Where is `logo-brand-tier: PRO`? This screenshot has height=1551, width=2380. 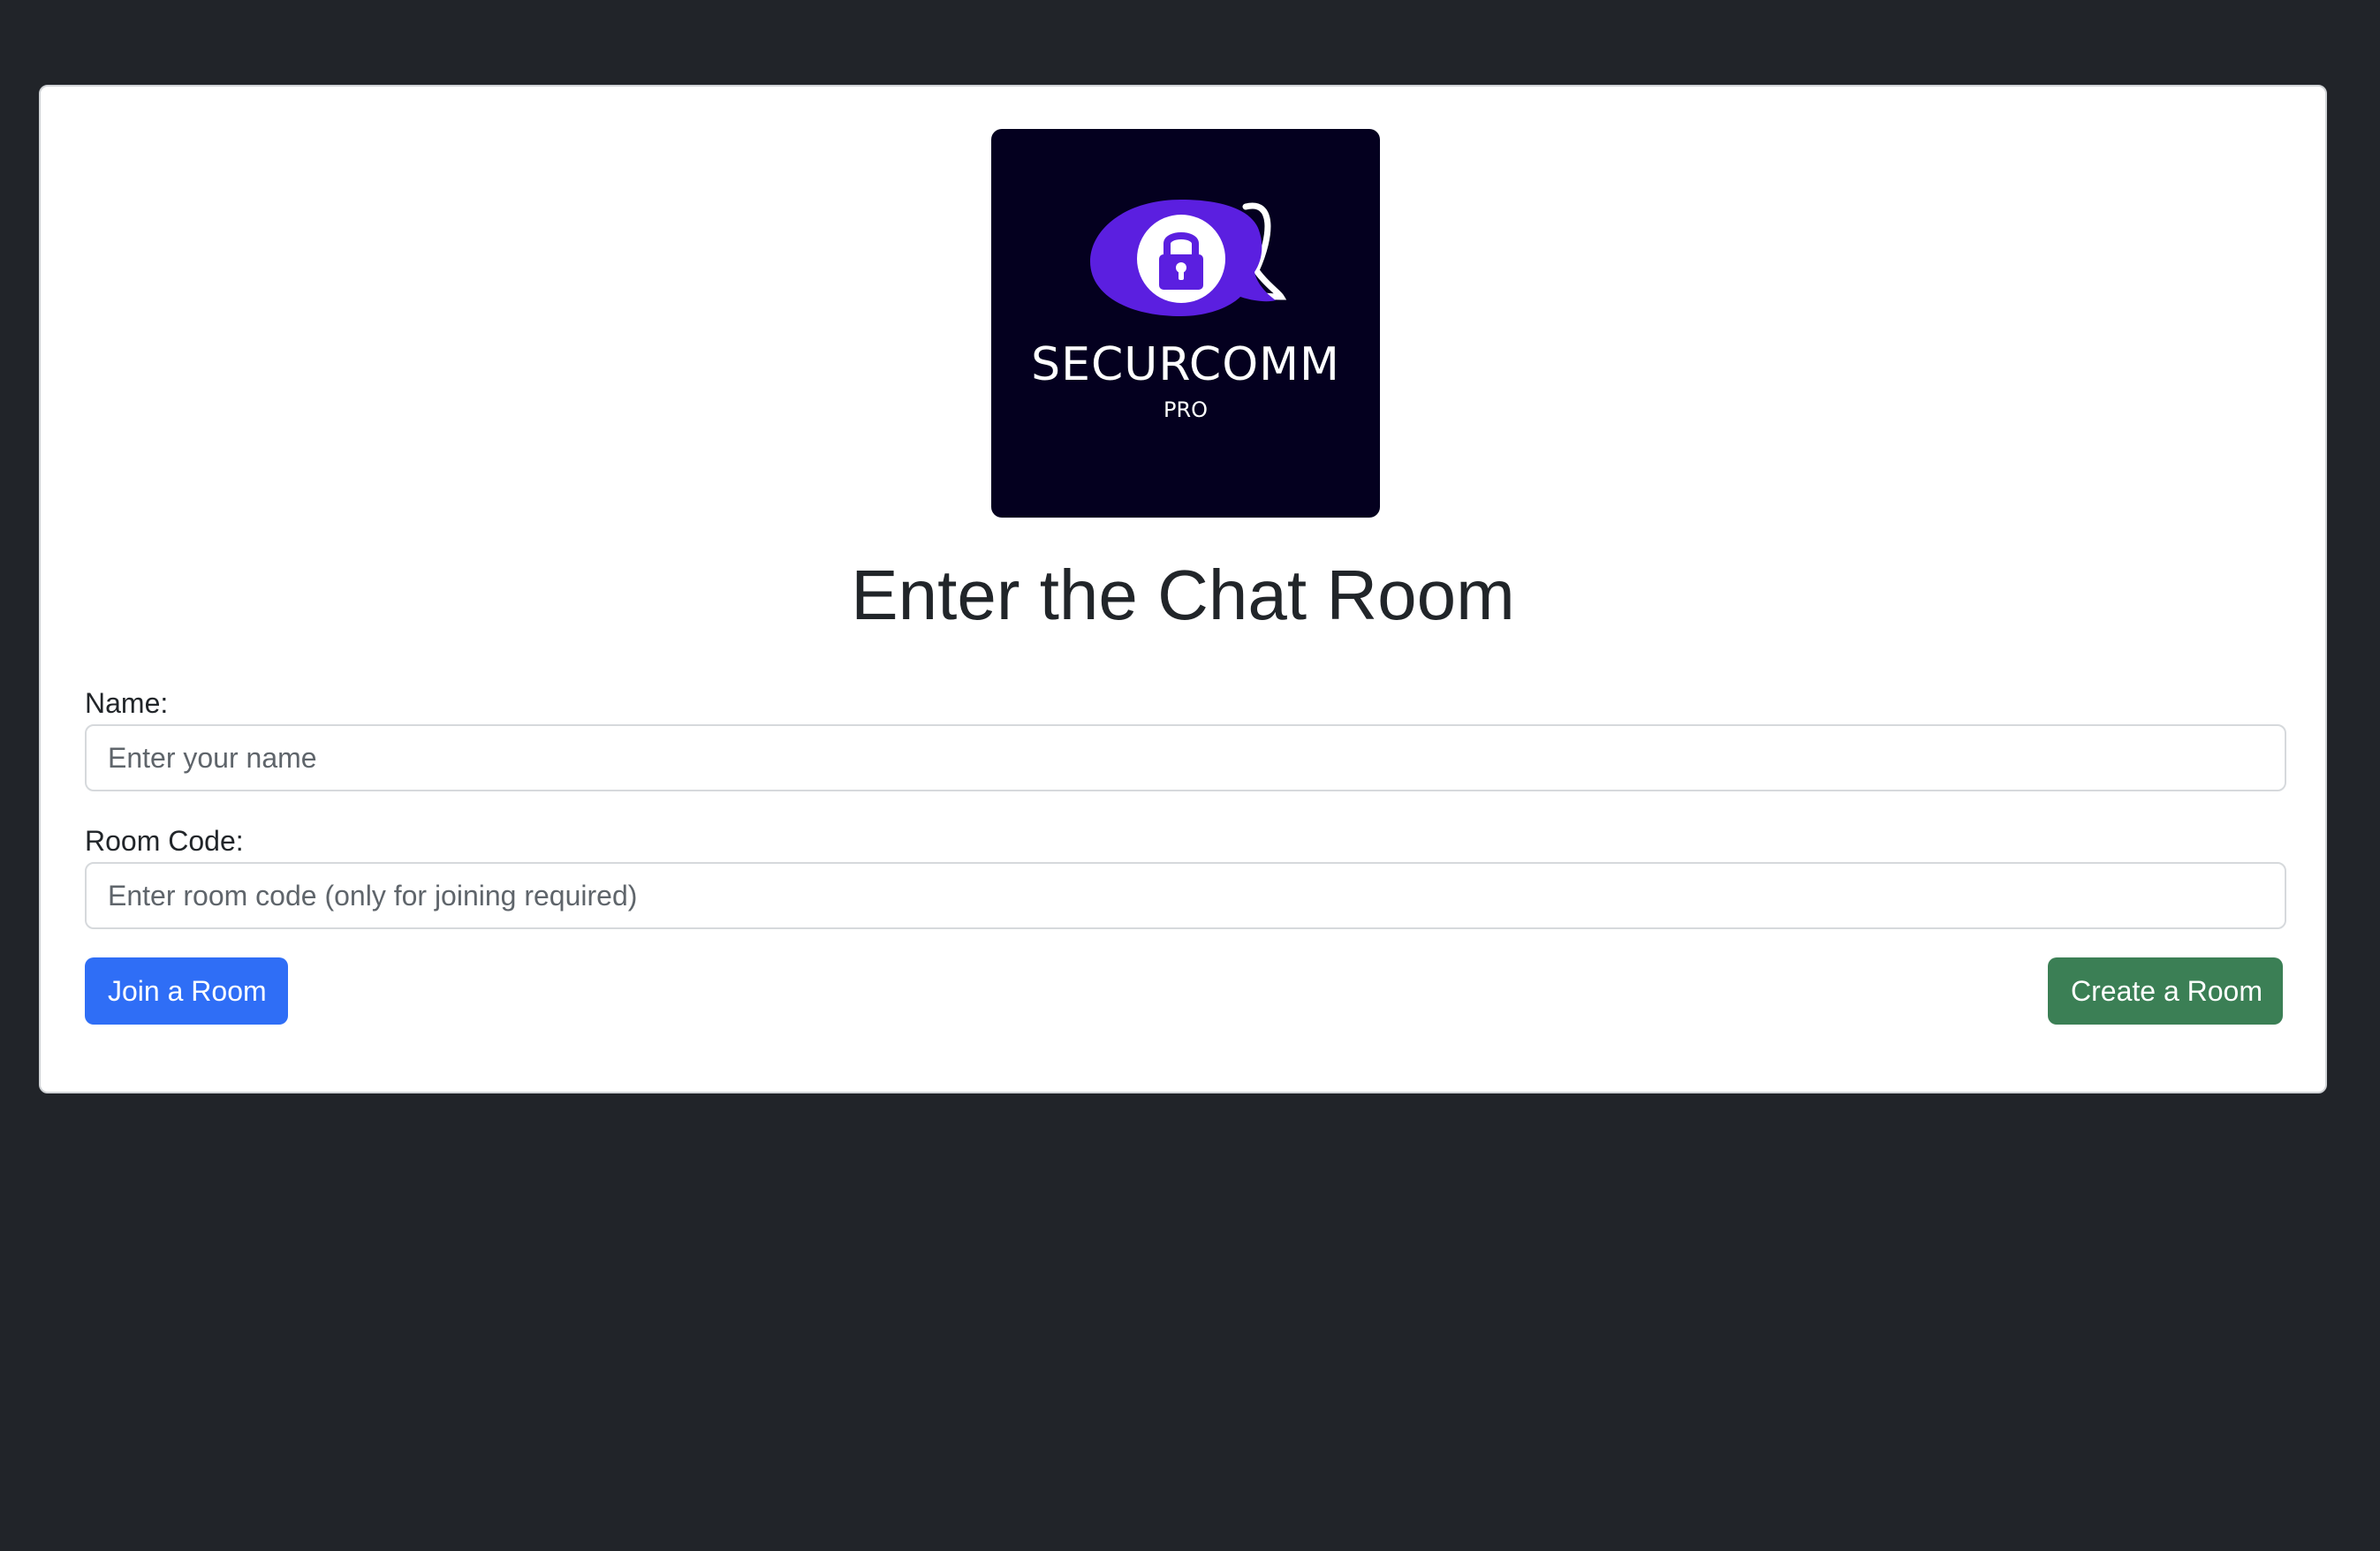
logo-brand-tier: PRO is located at coordinates (1185, 410).